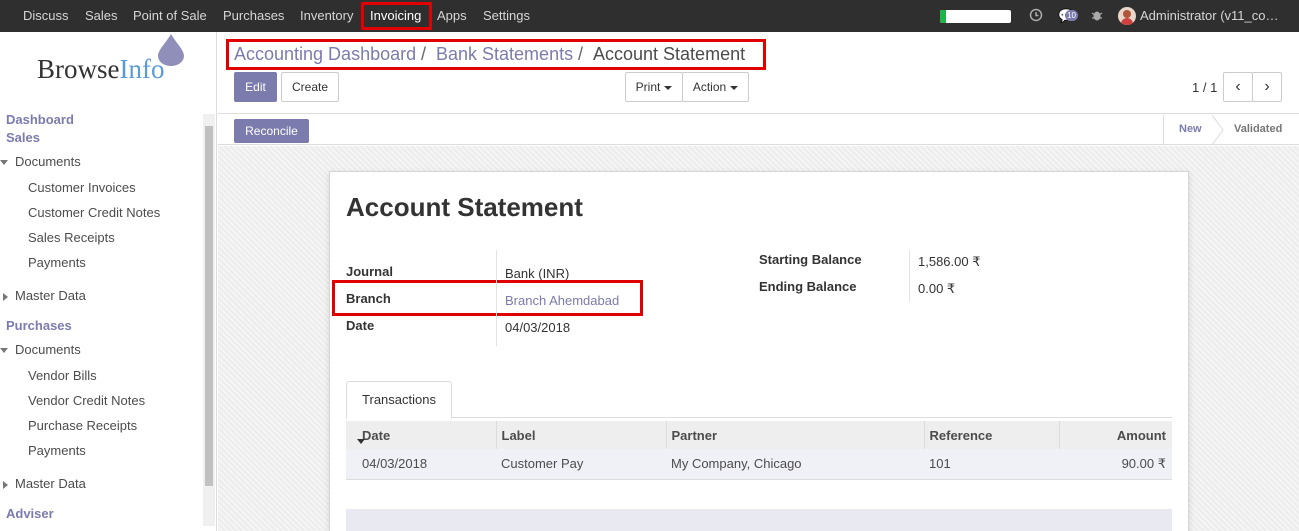  Describe the element at coordinates (759, 417) in the screenshot. I see `tab-bar-line` at that location.